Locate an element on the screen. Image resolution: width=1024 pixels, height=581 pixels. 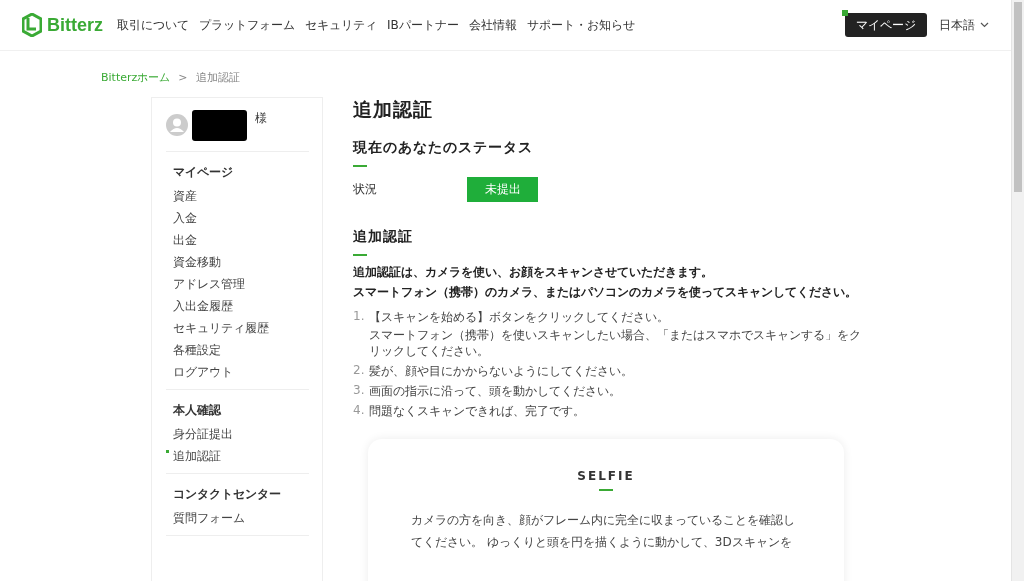
sidebar-item: ログアウト is located at coordinates (237, 372).